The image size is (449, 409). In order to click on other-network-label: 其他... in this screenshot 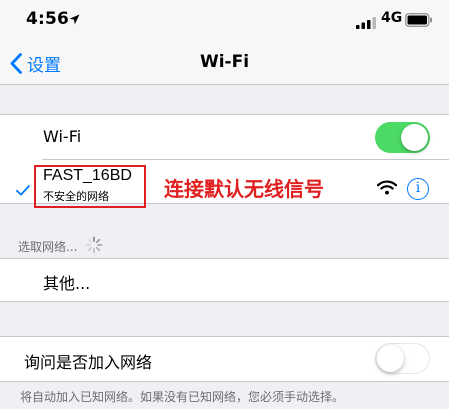, I will do `click(67, 283)`.